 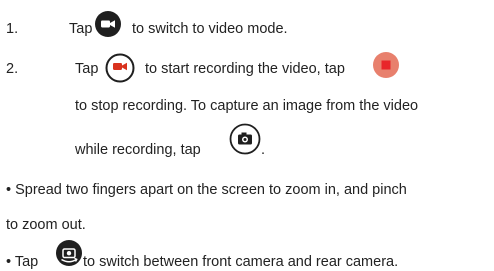 I want to click on step1-text: to switch to video mode., so click(x=210, y=29).